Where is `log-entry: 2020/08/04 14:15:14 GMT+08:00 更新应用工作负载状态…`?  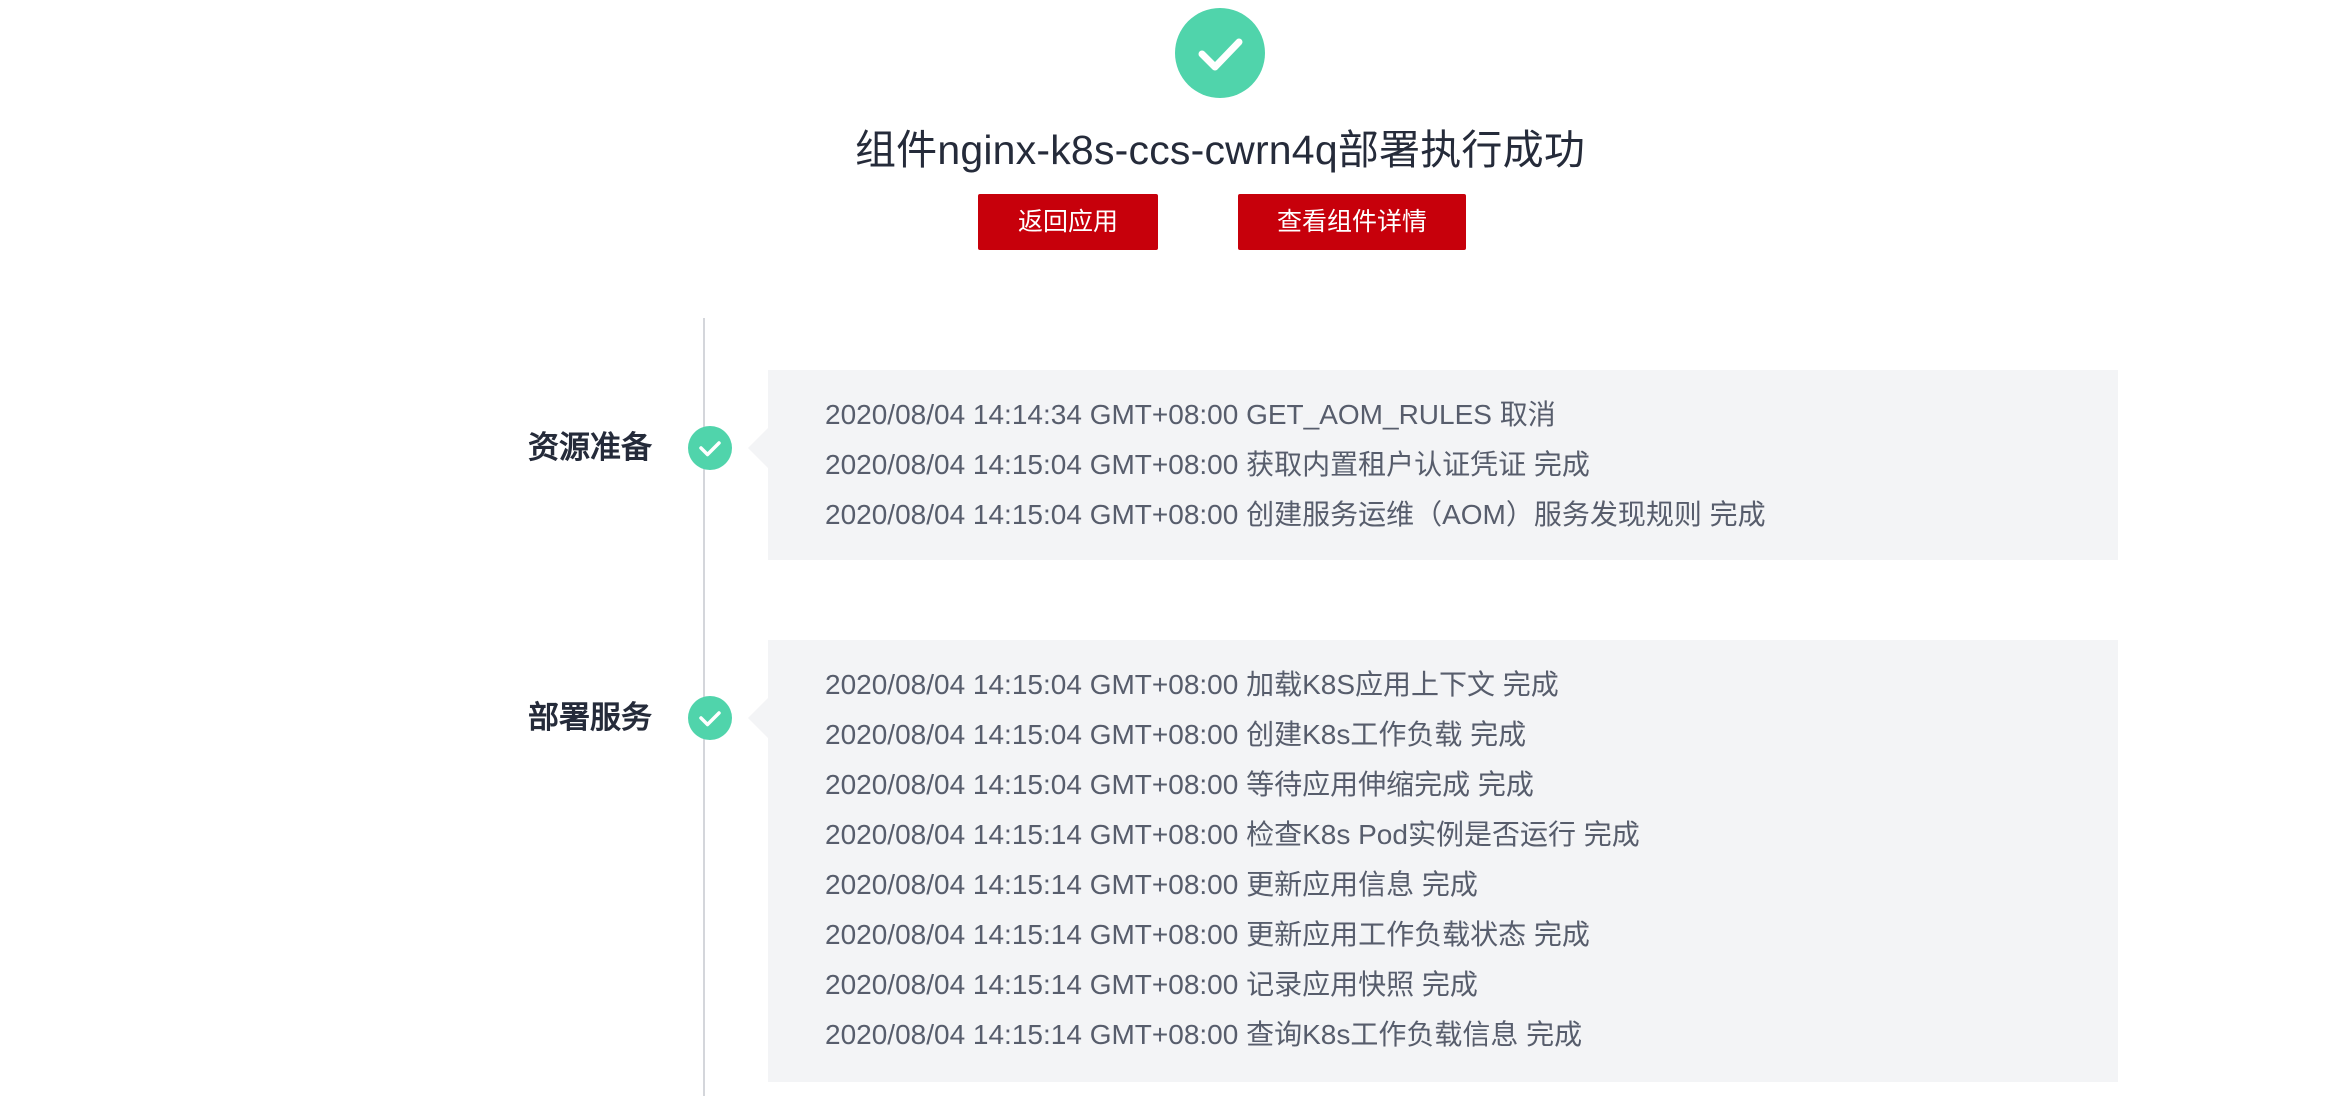
log-entry: 2020/08/04 14:15:14 GMT+08:00 更新应用工作负载状态… is located at coordinates (1207, 934).